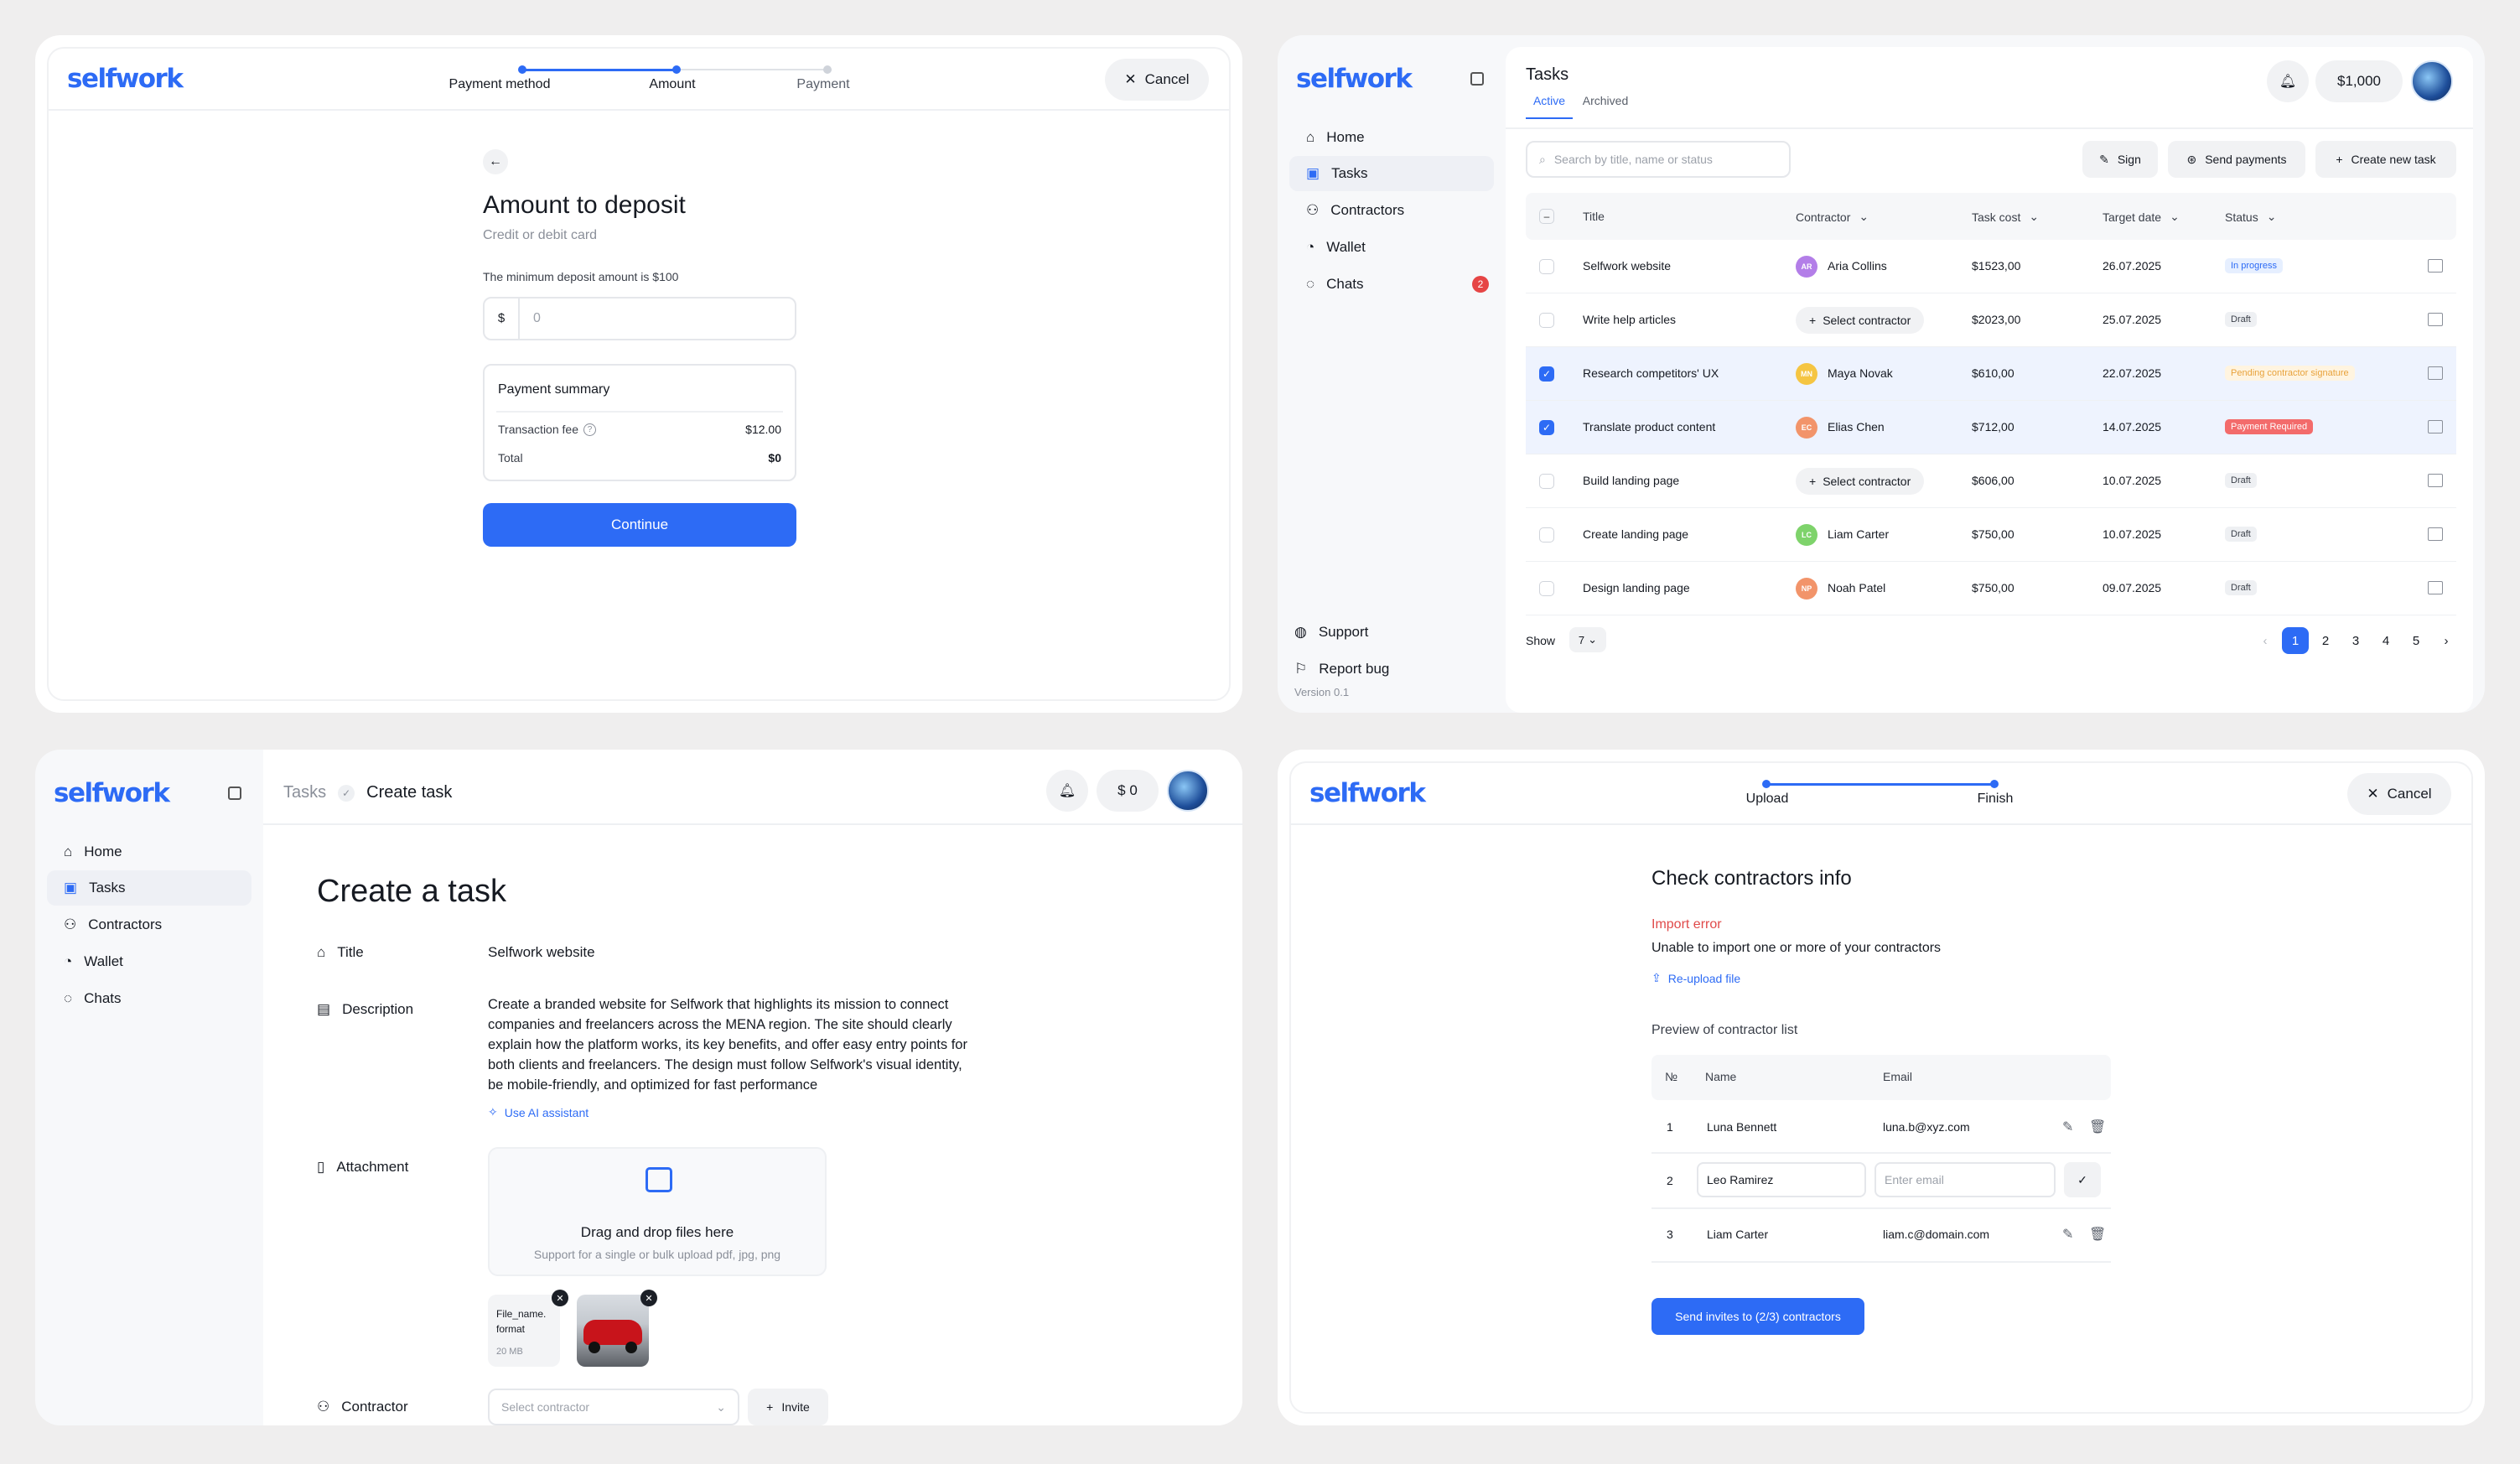 This screenshot has height=1464, width=2520. I want to click on contractor-name: Maya Novak, so click(1860, 373).